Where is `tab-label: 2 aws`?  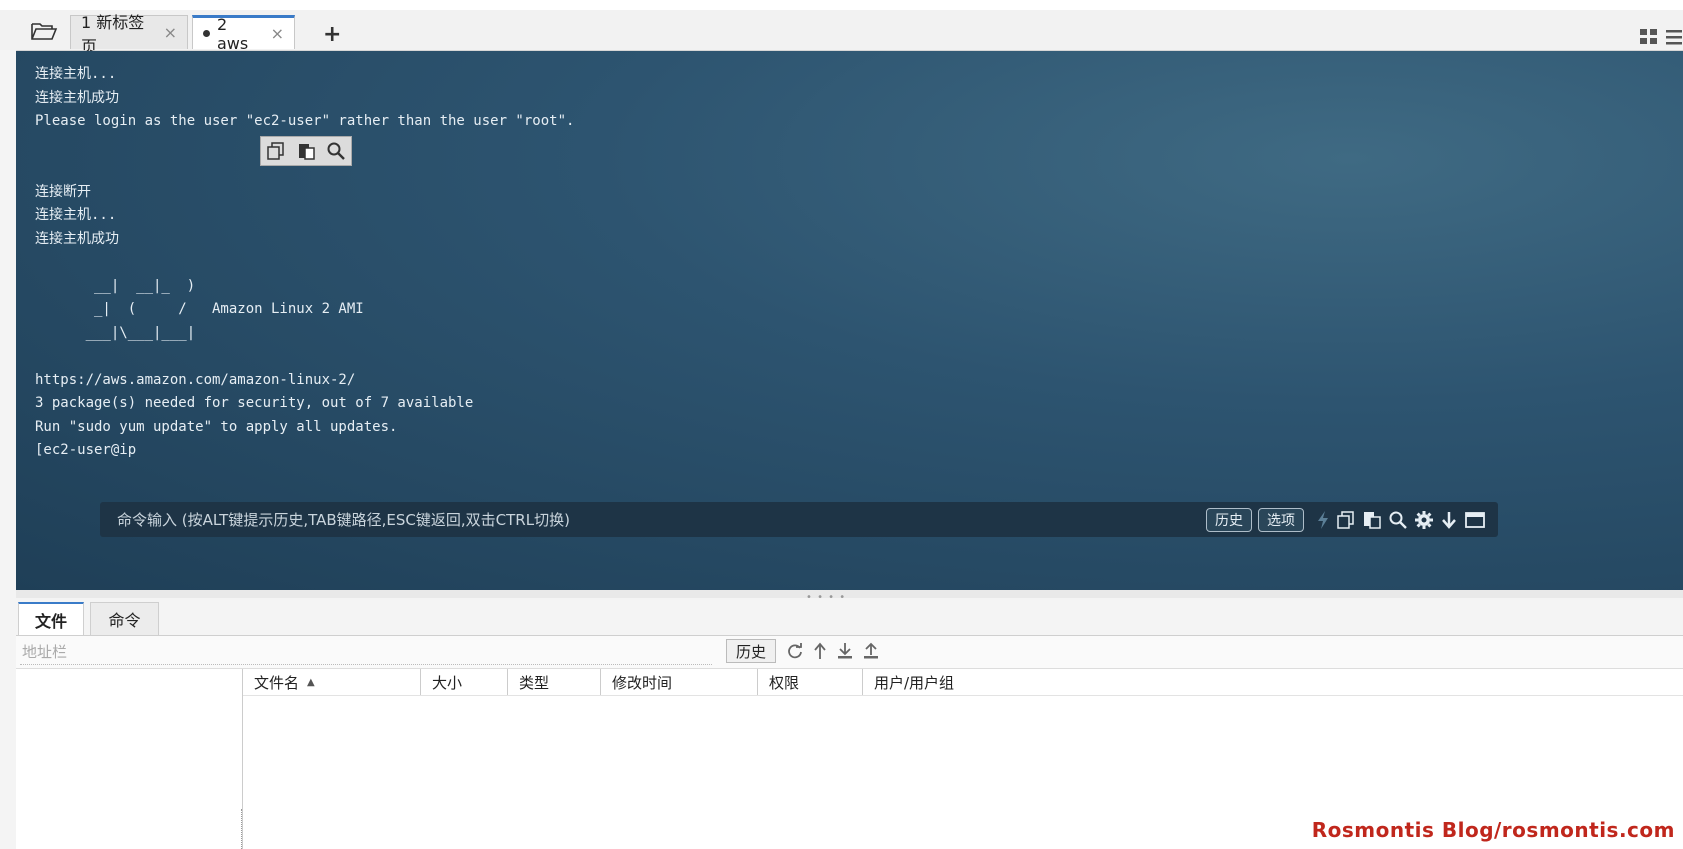 tab-label: 2 aws is located at coordinates (233, 33).